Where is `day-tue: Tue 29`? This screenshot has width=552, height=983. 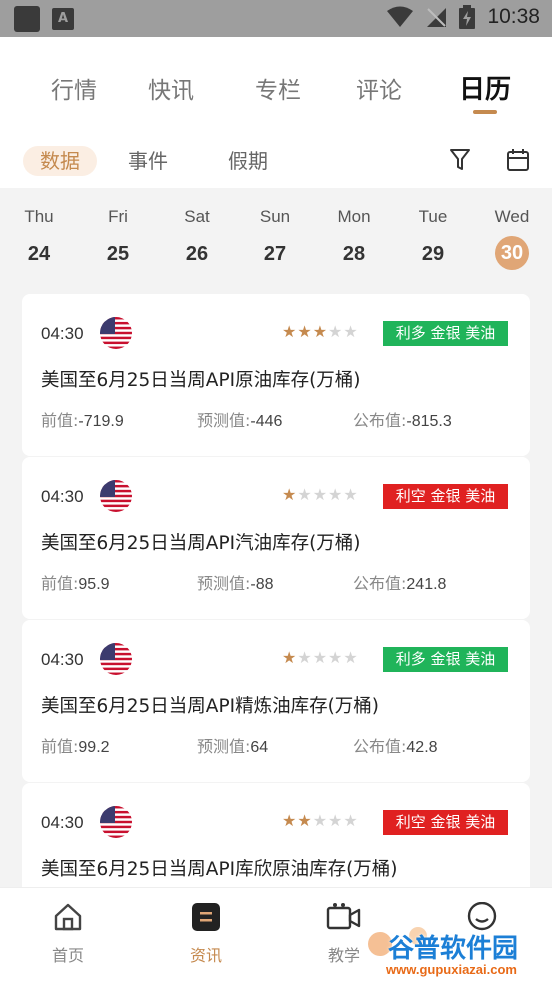 day-tue: Tue 29 is located at coordinates (433, 229).